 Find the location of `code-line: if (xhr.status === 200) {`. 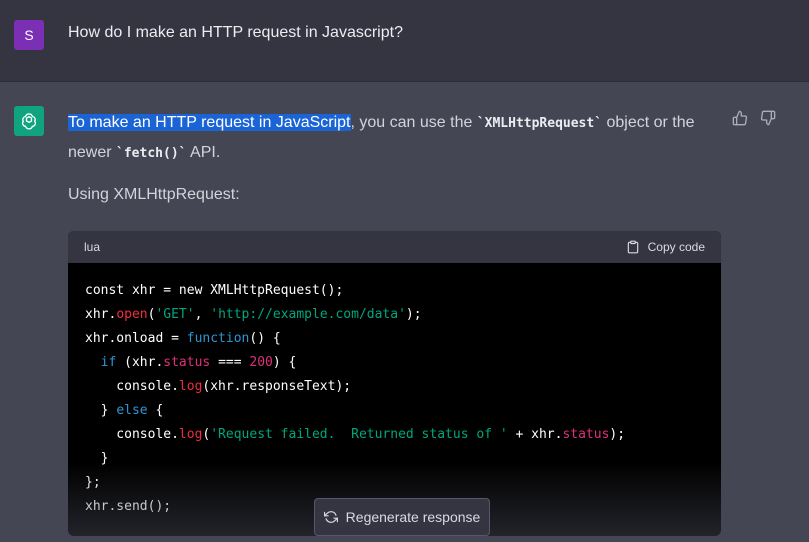

code-line: if (xhr.status === 200) { is located at coordinates (198, 362).